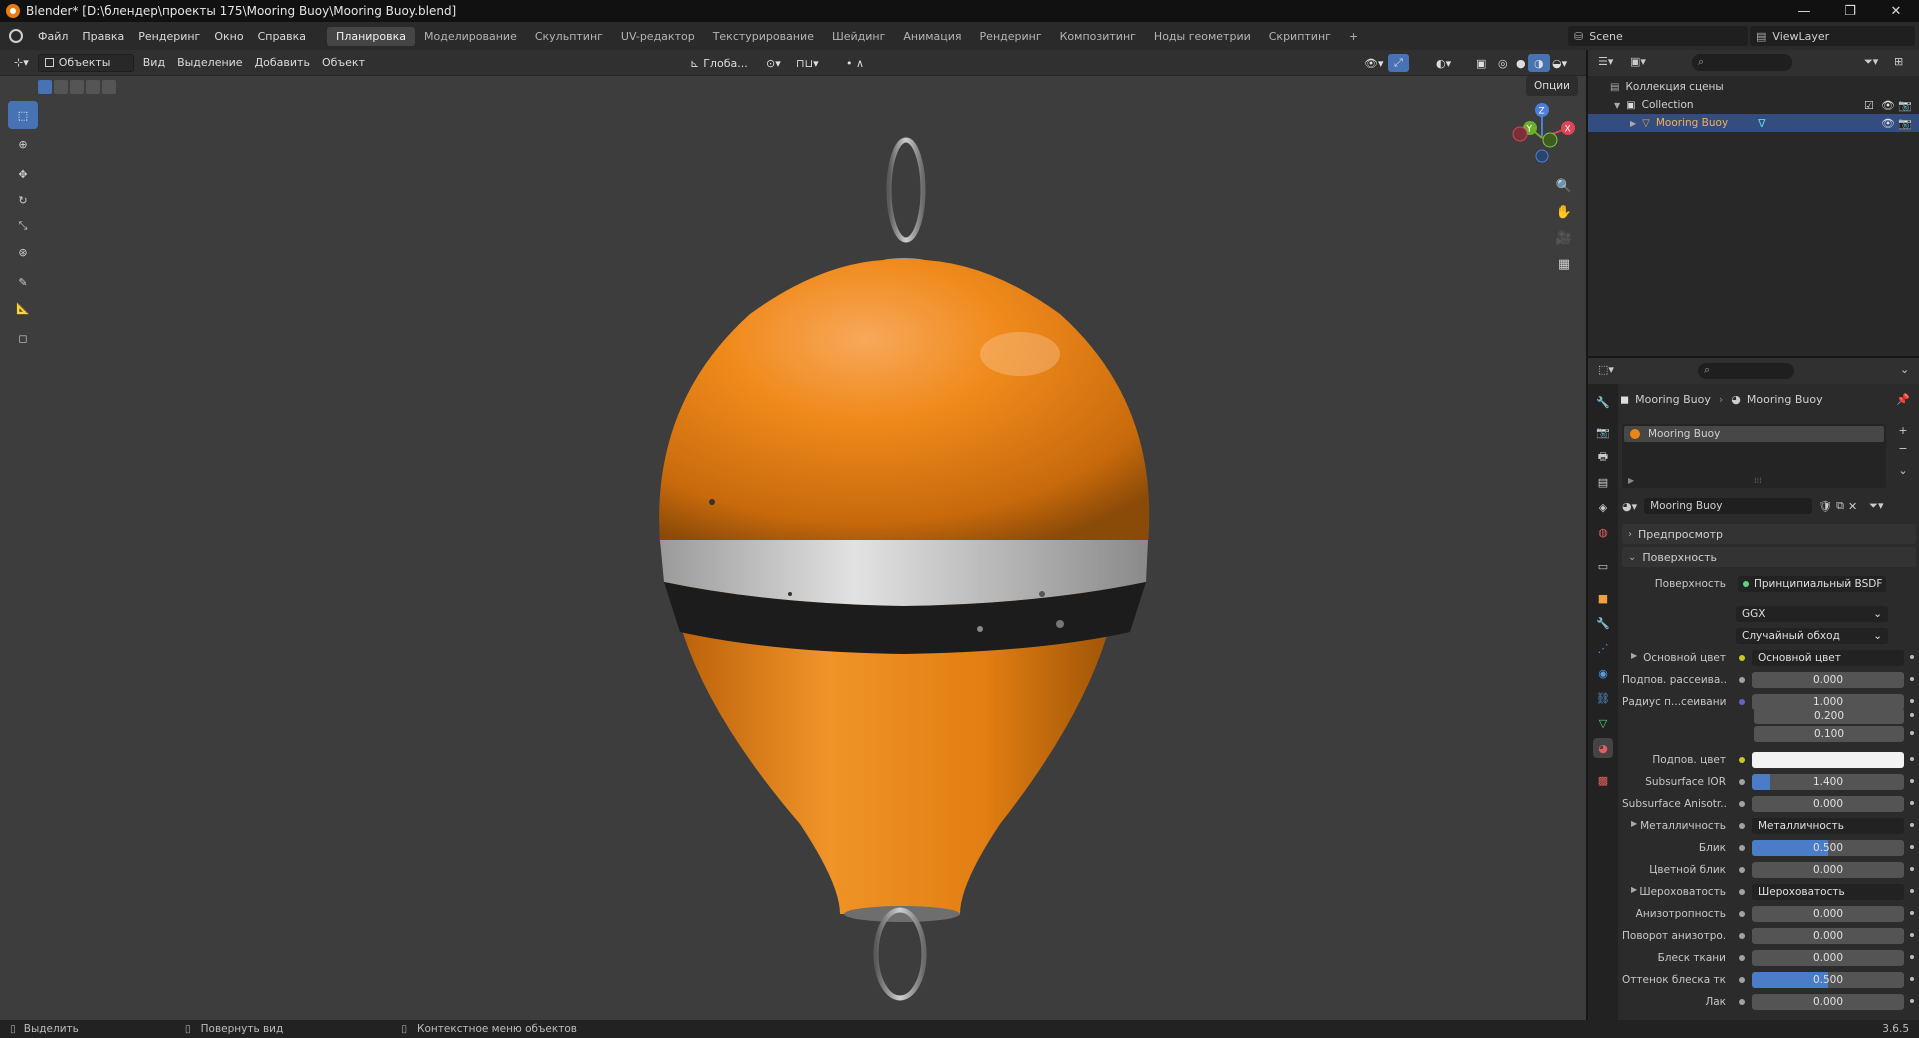  I want to click on input-value-field: 0.500, so click(1828, 980).